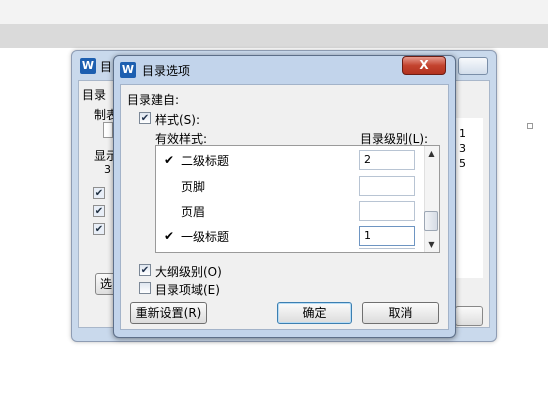 The height and width of the screenshot is (411, 548). I want to click on style-name: 页眉, so click(193, 212).